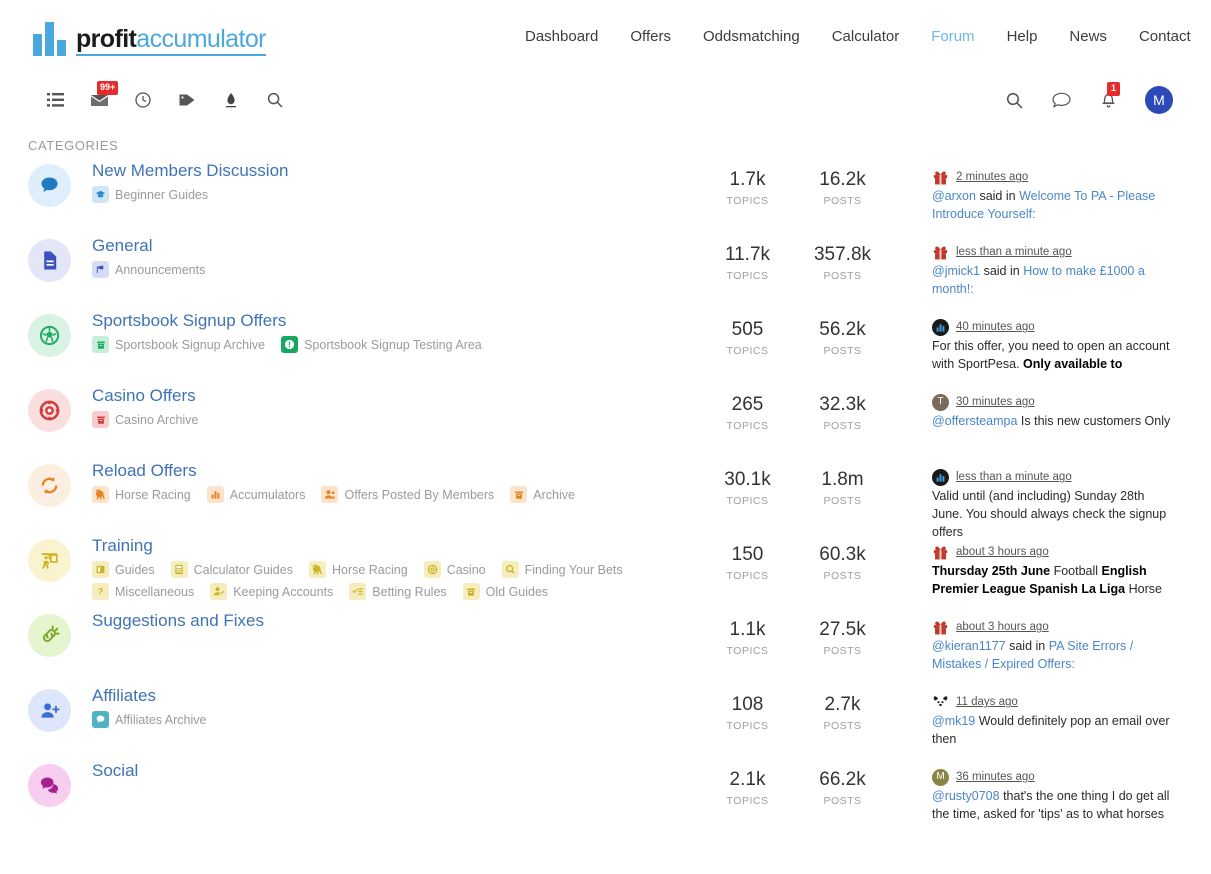 The width and height of the screenshot is (1211, 874). I want to click on subcategory-link: Guides, so click(123, 570).